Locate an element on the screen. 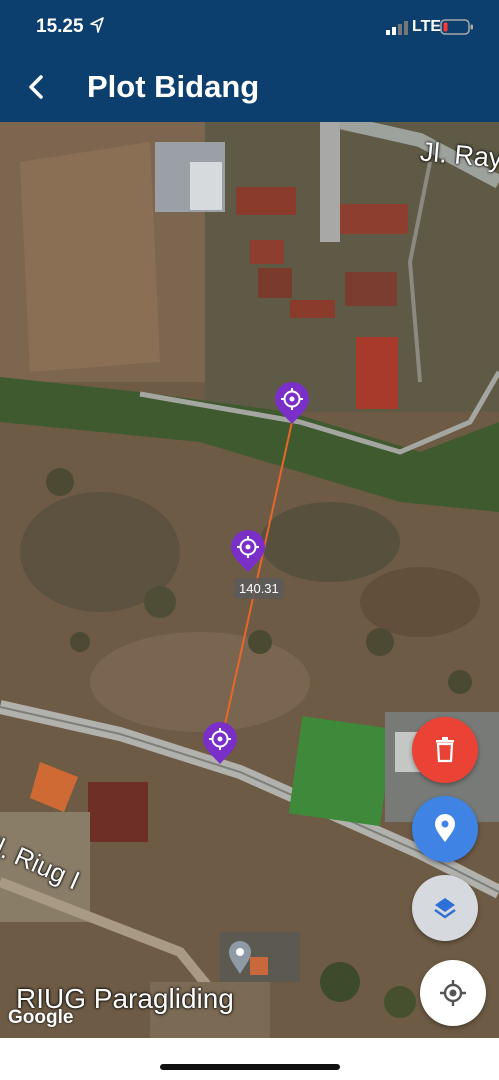 The image size is (499, 1080). layers-icon is located at coordinates (445, 908).